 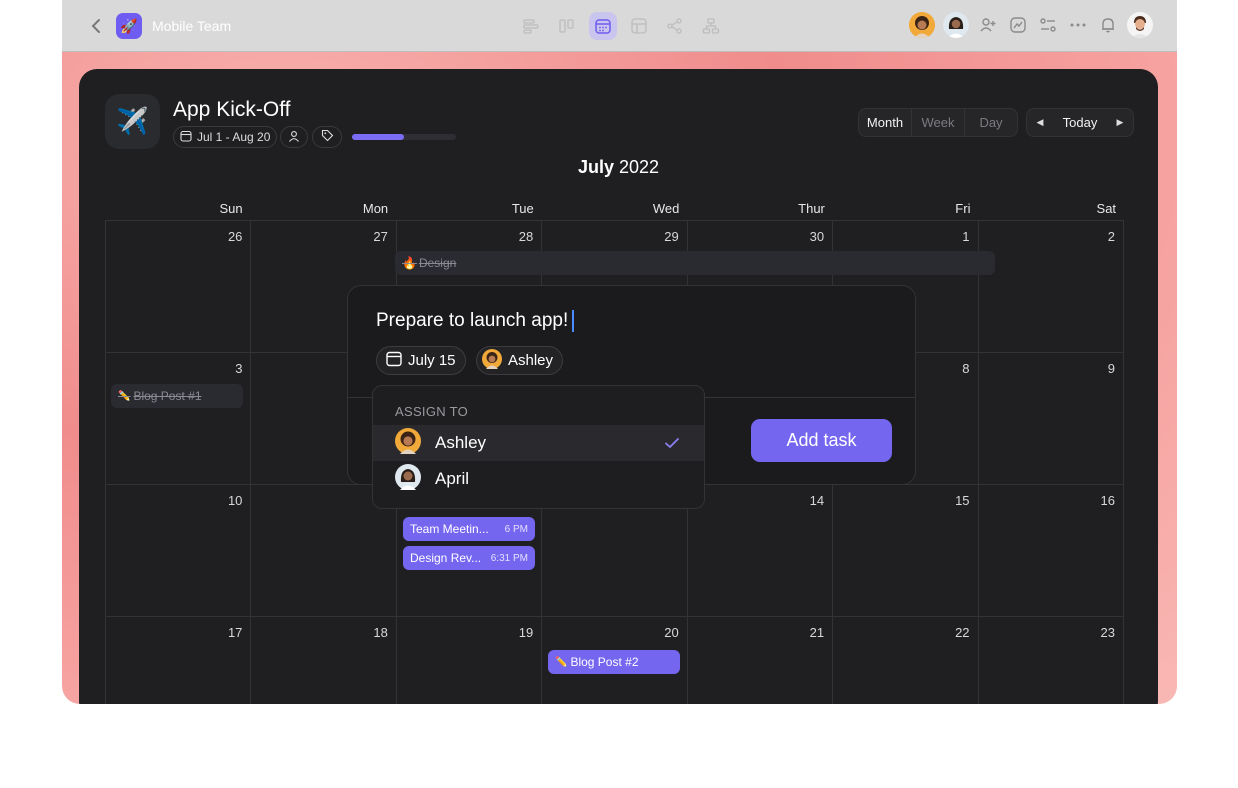 What do you see at coordinates (711, 26) in the screenshot?
I see `hierarchy-icon` at bounding box center [711, 26].